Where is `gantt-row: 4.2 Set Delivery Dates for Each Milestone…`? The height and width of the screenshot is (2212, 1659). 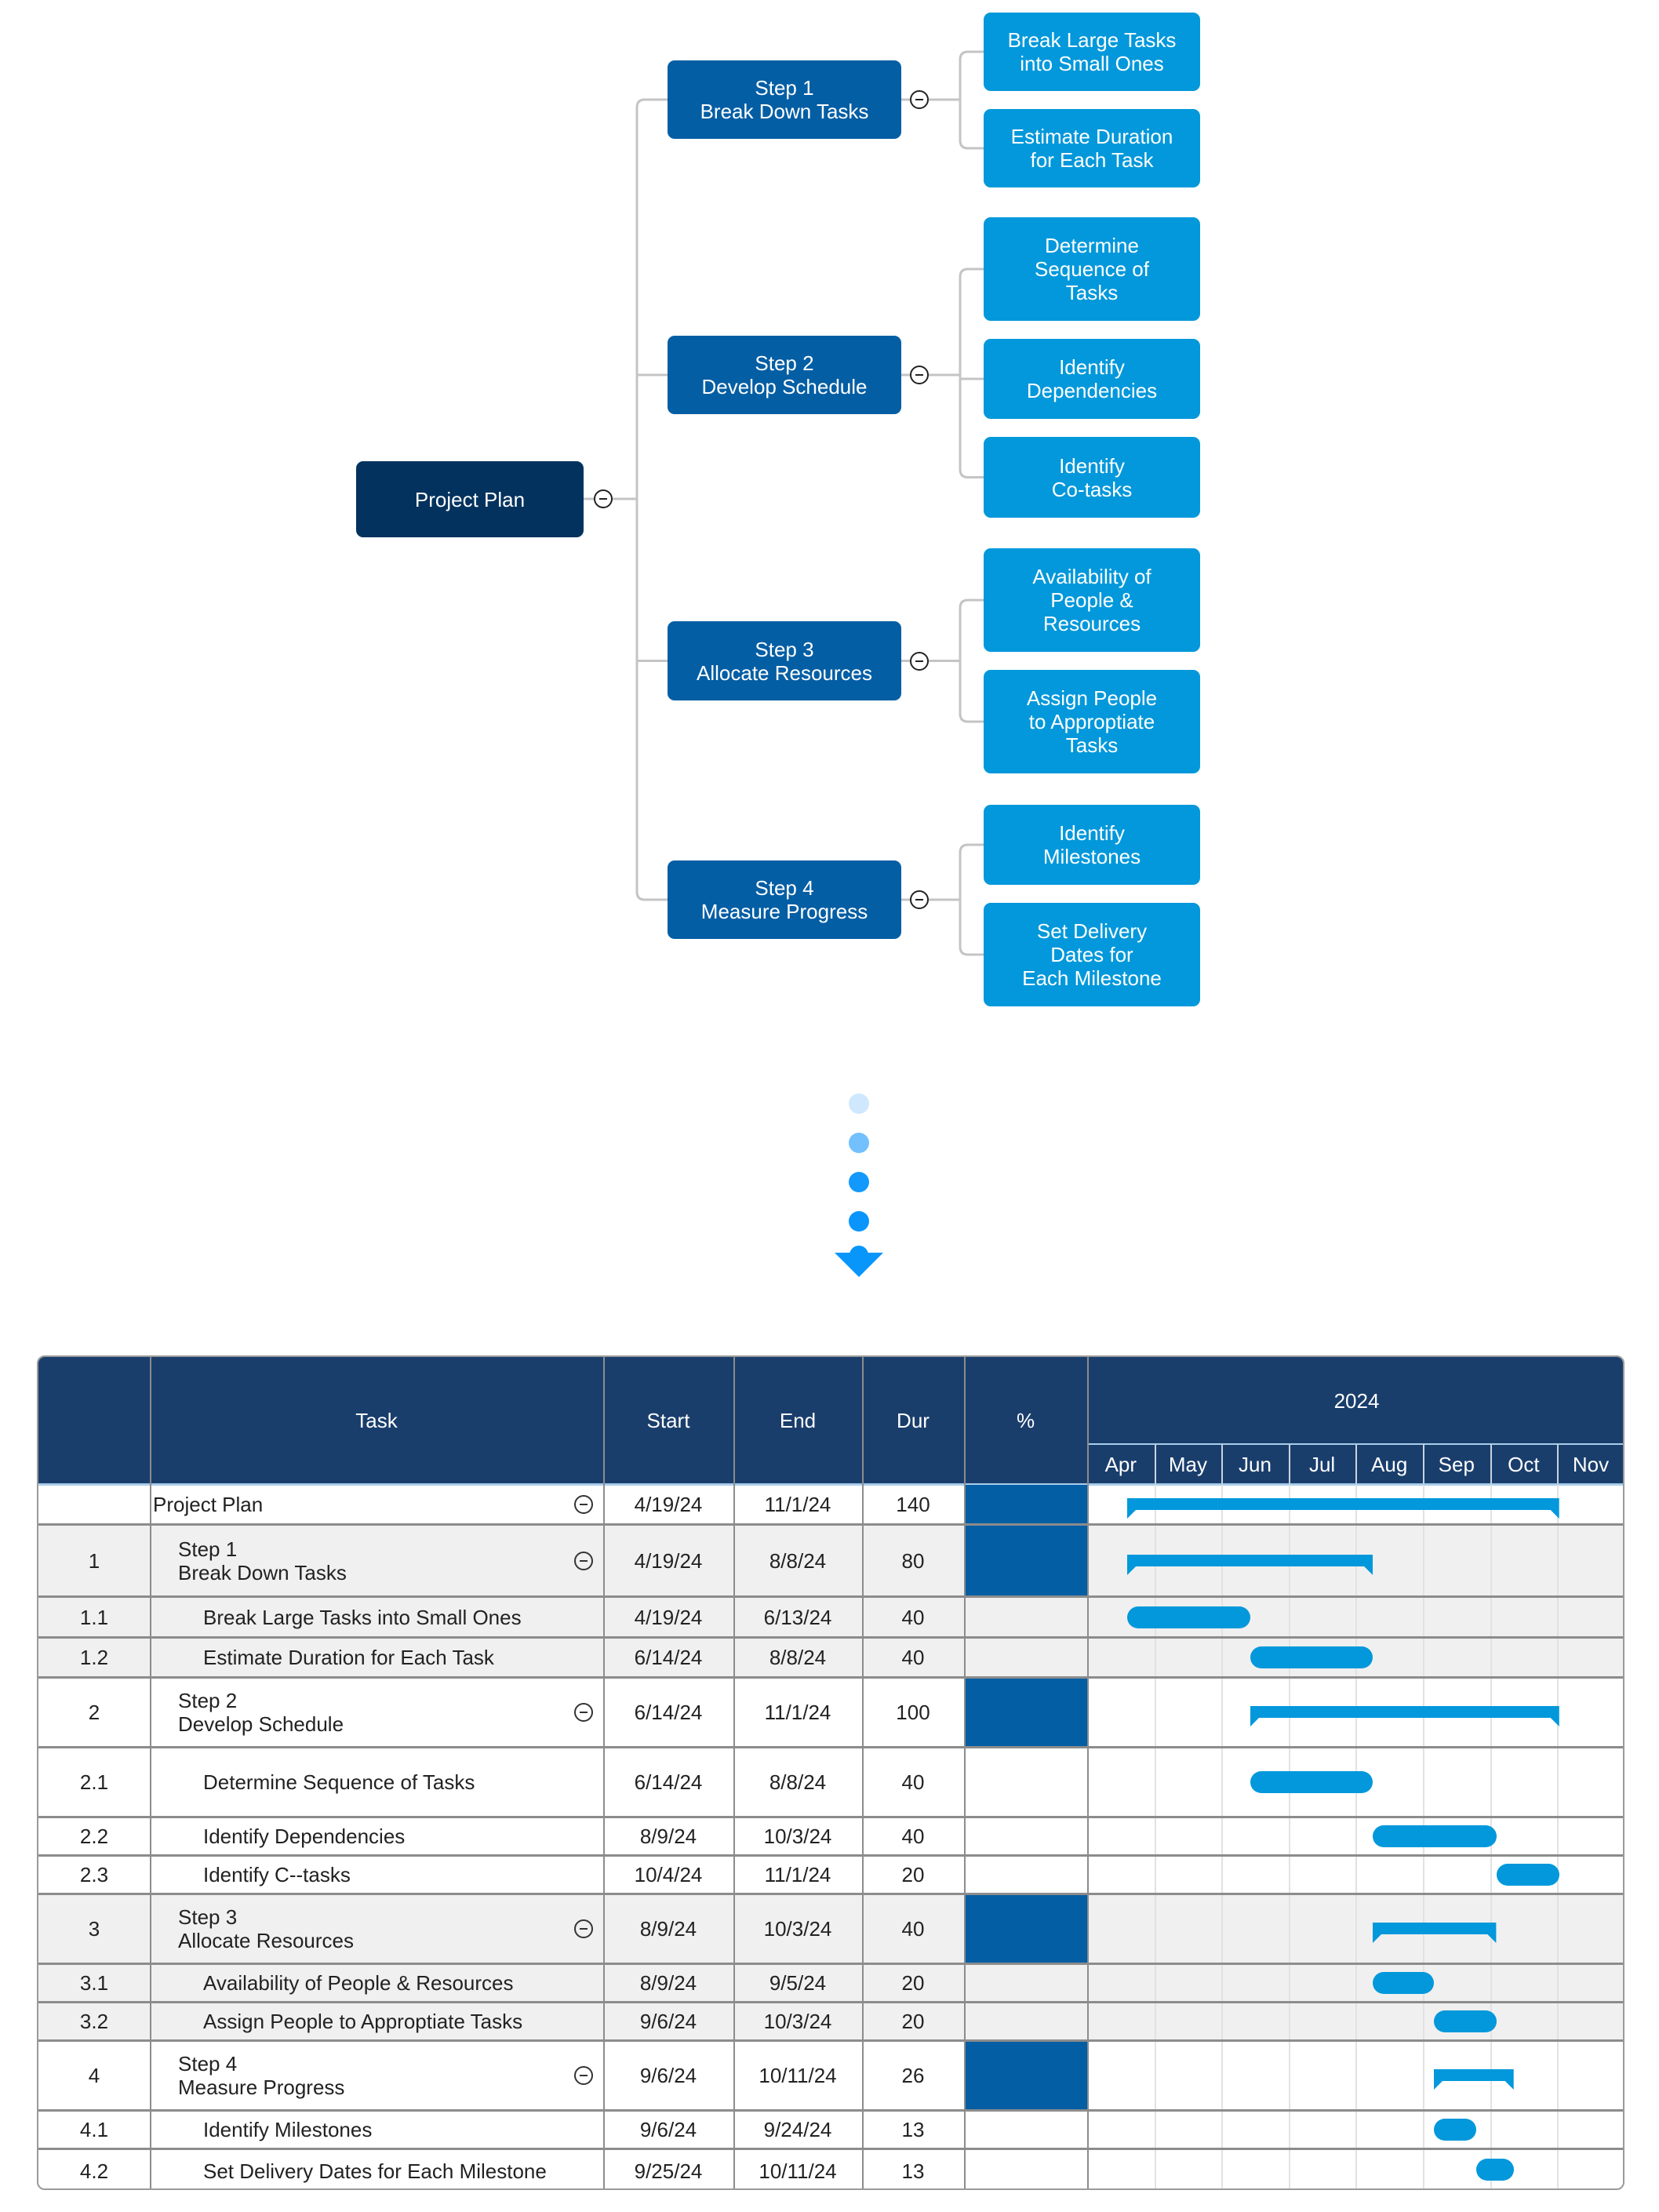
gantt-row: 4.2 Set Delivery Dates for Each Milestone… is located at coordinates (830, 2169).